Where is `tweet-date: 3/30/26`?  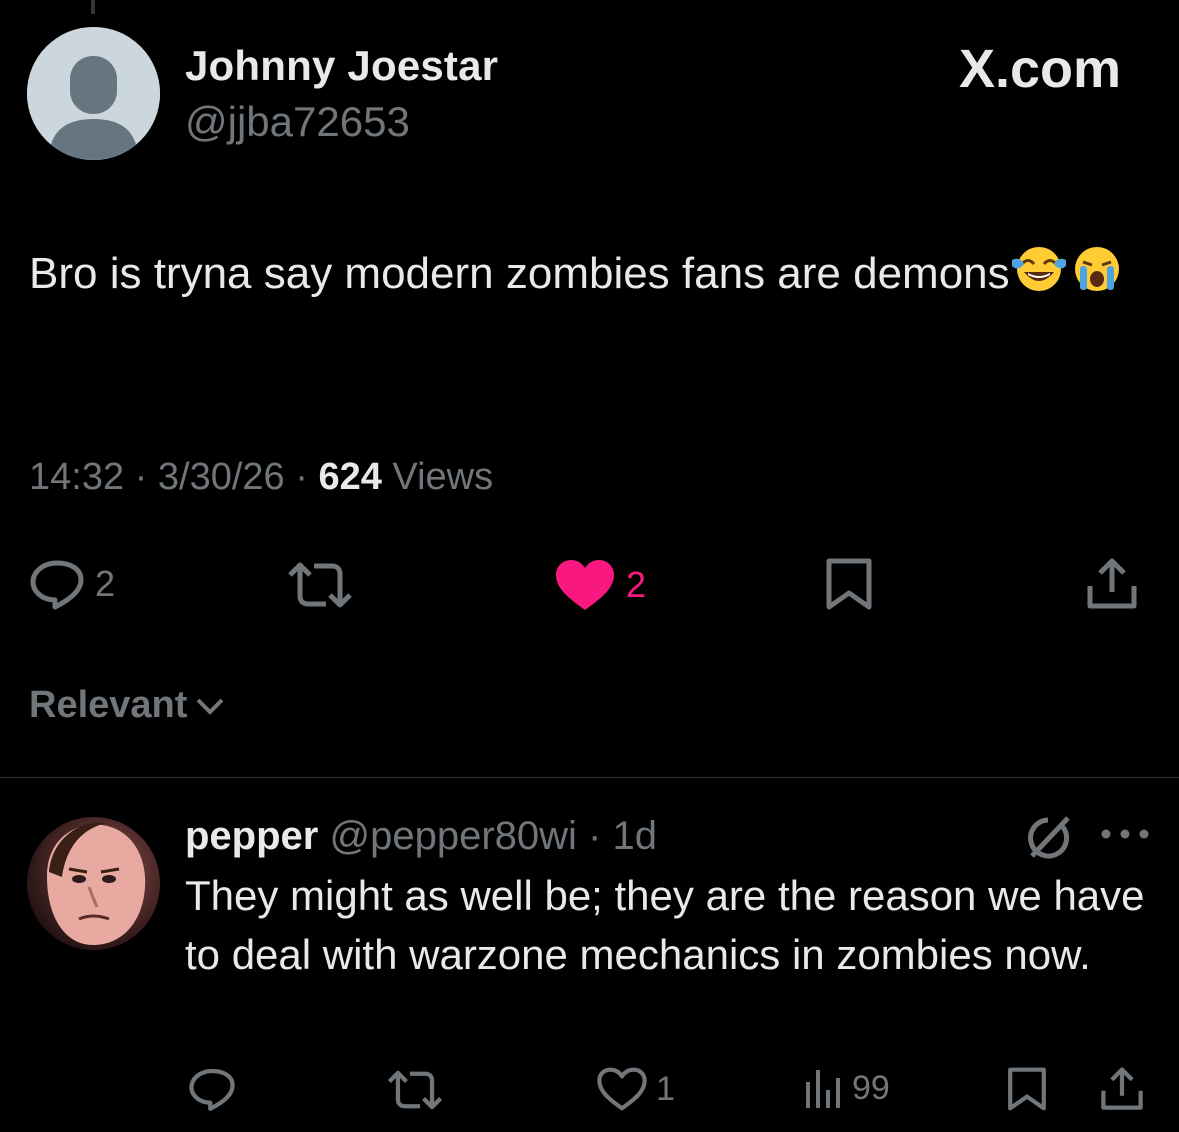 tweet-date: 3/30/26 is located at coordinates (221, 477).